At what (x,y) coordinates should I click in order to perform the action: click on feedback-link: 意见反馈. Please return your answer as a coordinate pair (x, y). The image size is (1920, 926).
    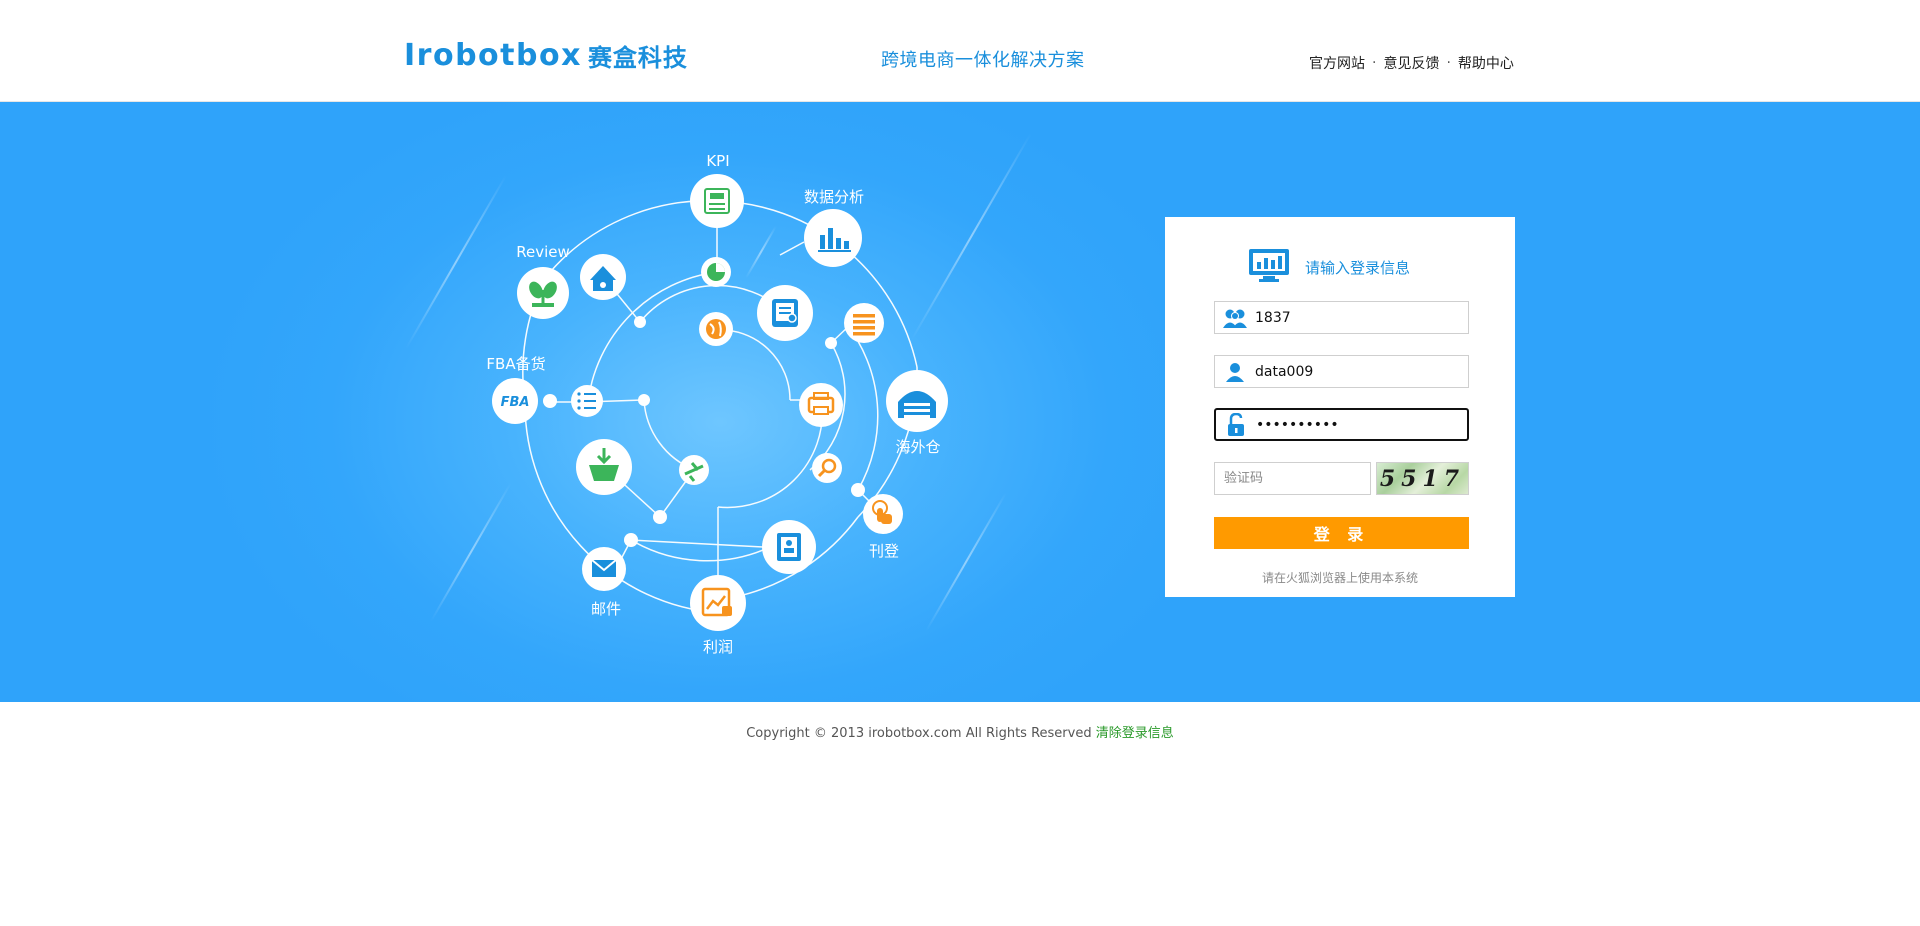
    Looking at the image, I should click on (1411, 63).